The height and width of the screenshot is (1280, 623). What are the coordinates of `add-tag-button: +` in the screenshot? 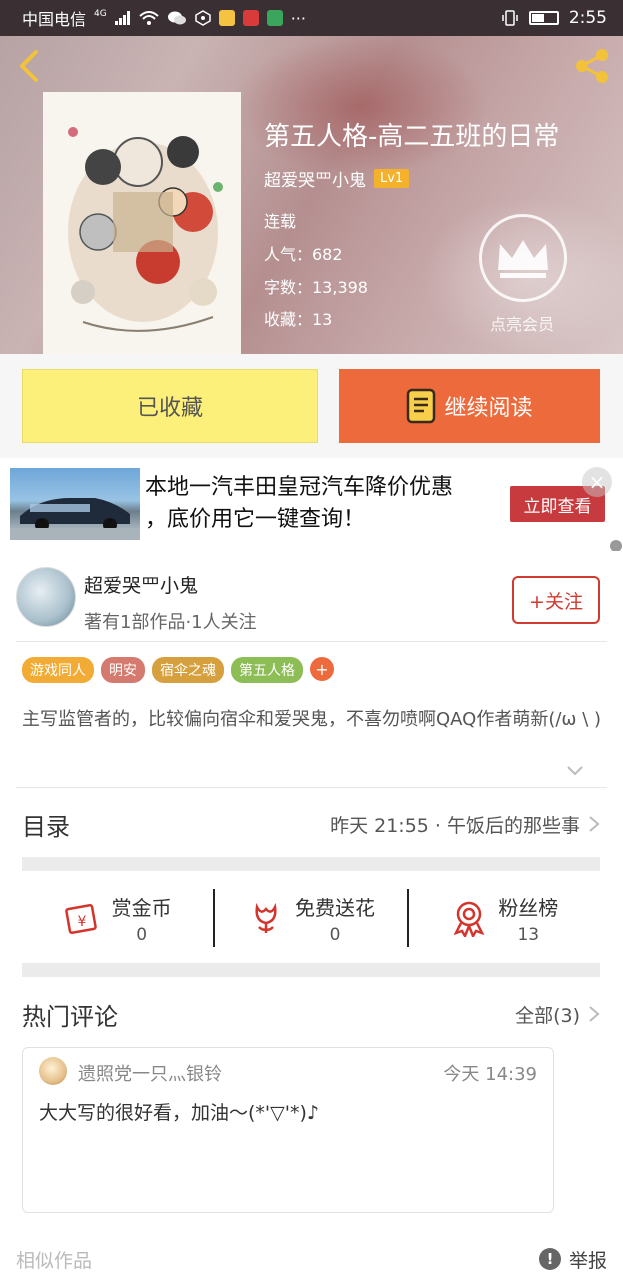 It's located at (322, 669).